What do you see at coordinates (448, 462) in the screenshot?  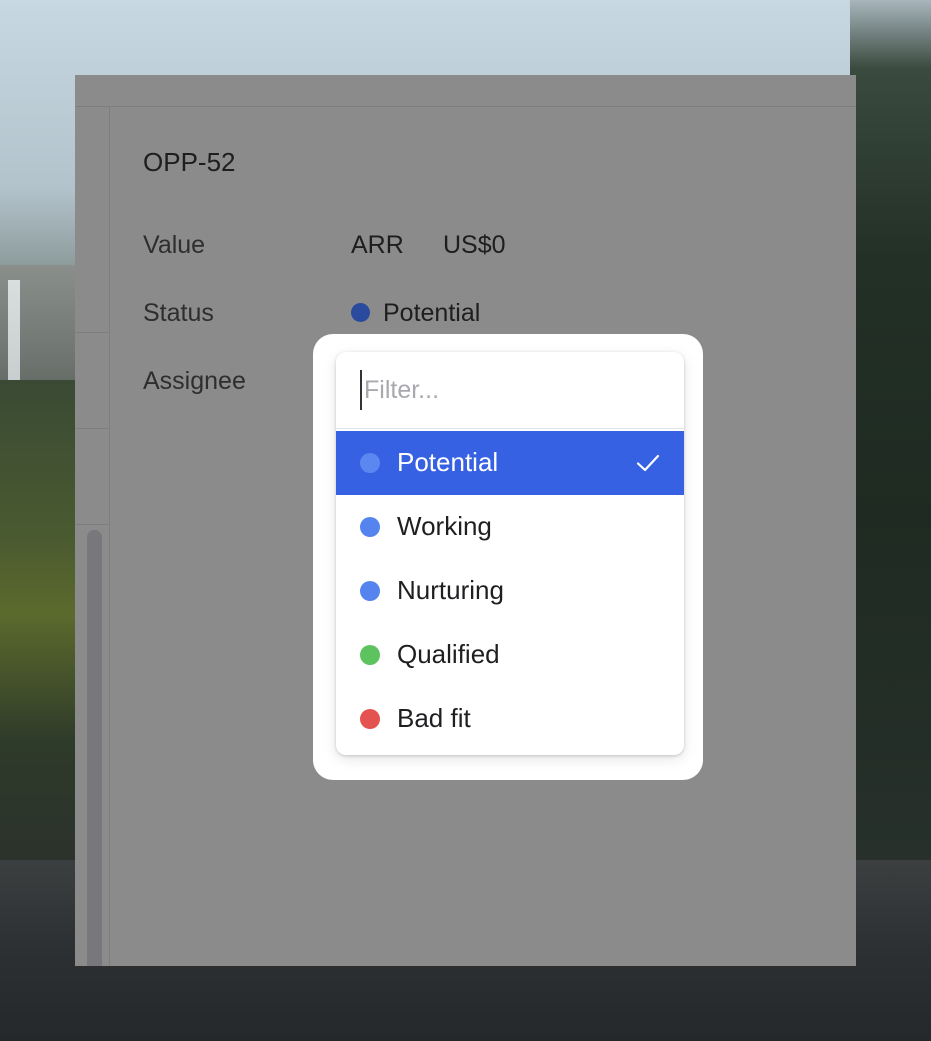 I see `status-option-label: Potential` at bounding box center [448, 462].